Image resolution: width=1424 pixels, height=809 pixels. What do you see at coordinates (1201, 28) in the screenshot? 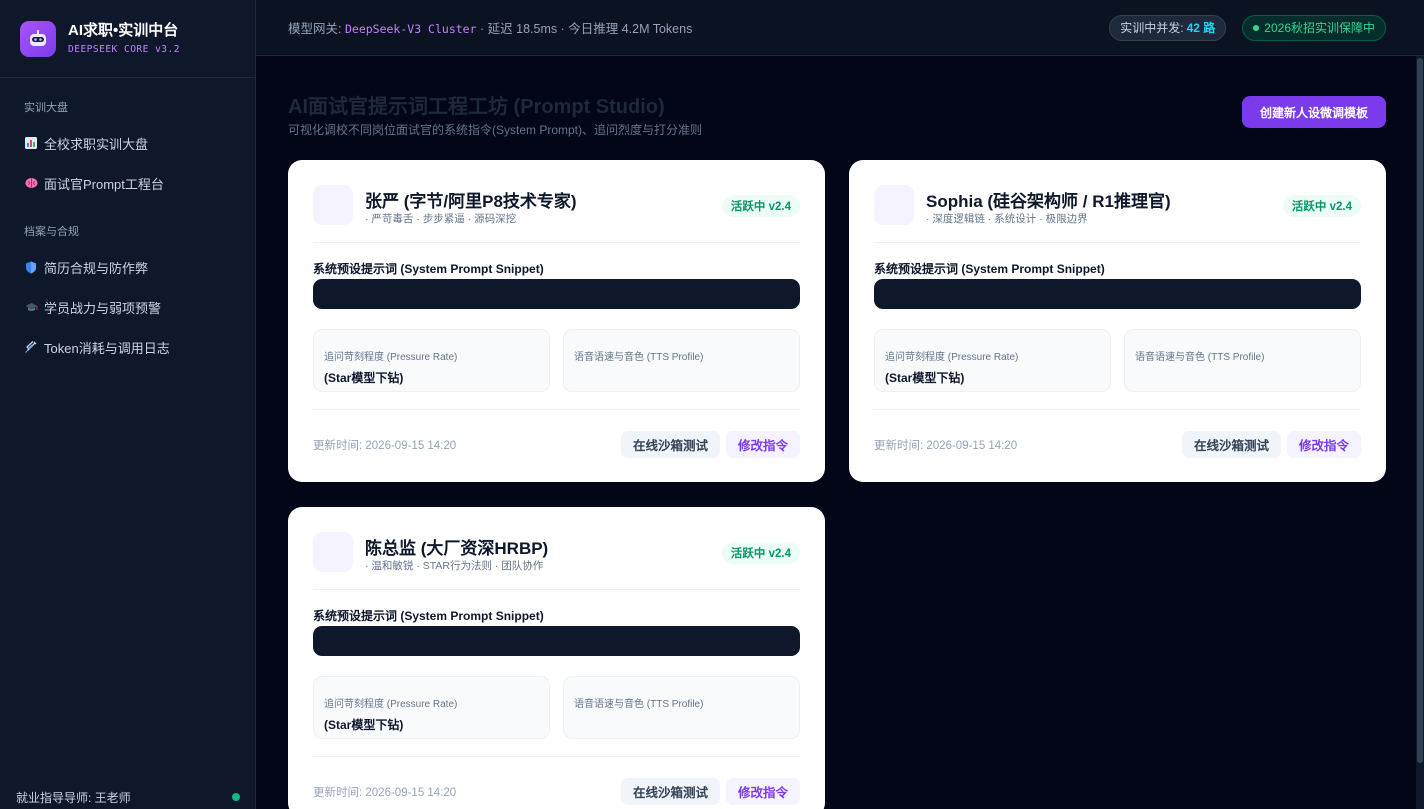
I see `concurrency-value: 42 路` at bounding box center [1201, 28].